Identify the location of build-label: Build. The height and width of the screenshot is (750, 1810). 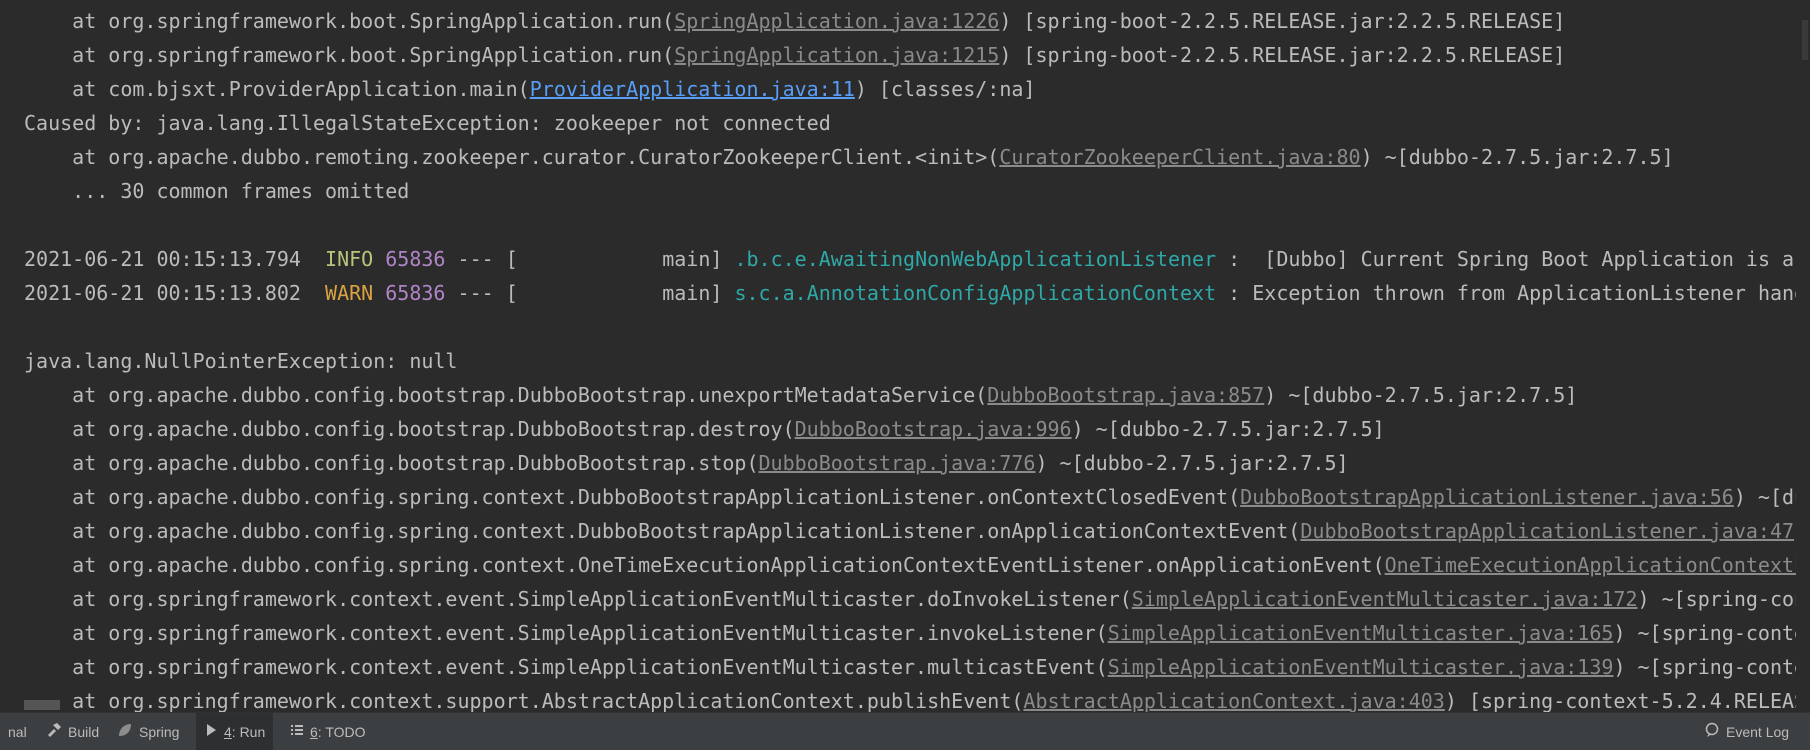
(84, 731).